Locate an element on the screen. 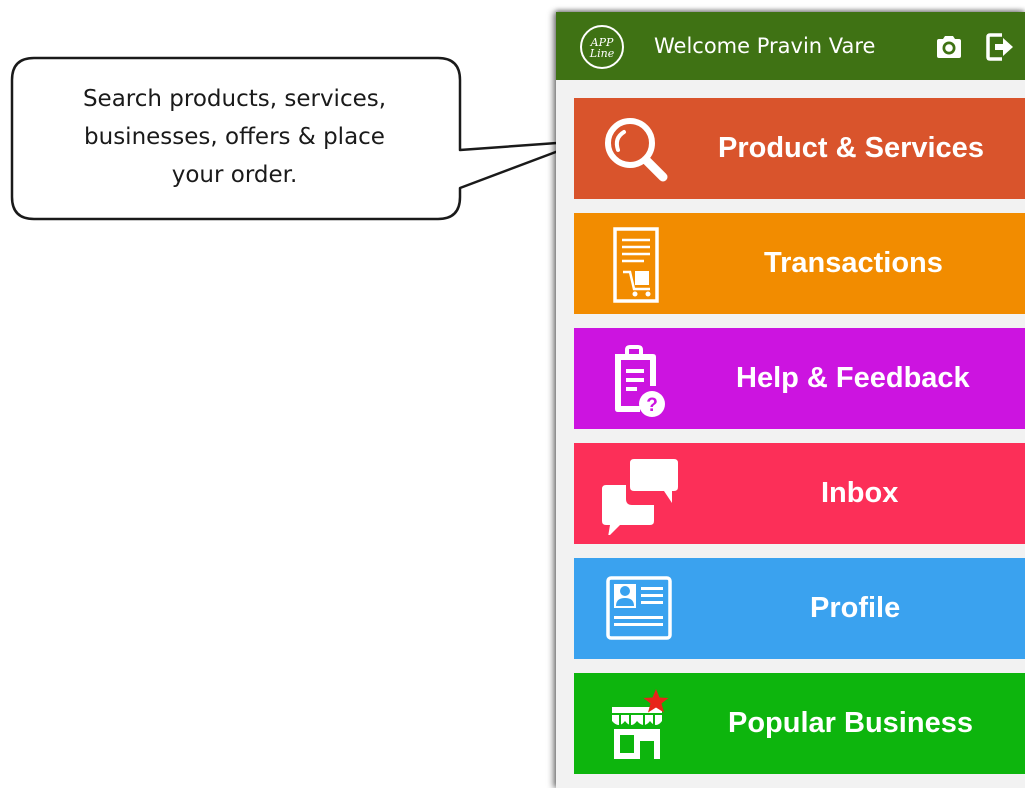 Image resolution: width=1025 pixels, height=788 pixels. menu-item-profile: Profile is located at coordinates (799, 608).